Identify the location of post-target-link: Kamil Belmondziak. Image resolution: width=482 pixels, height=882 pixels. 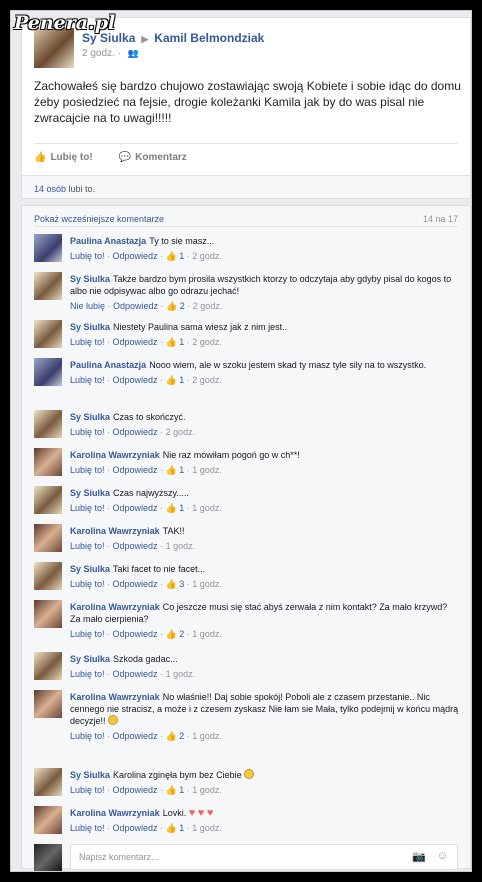
(209, 38).